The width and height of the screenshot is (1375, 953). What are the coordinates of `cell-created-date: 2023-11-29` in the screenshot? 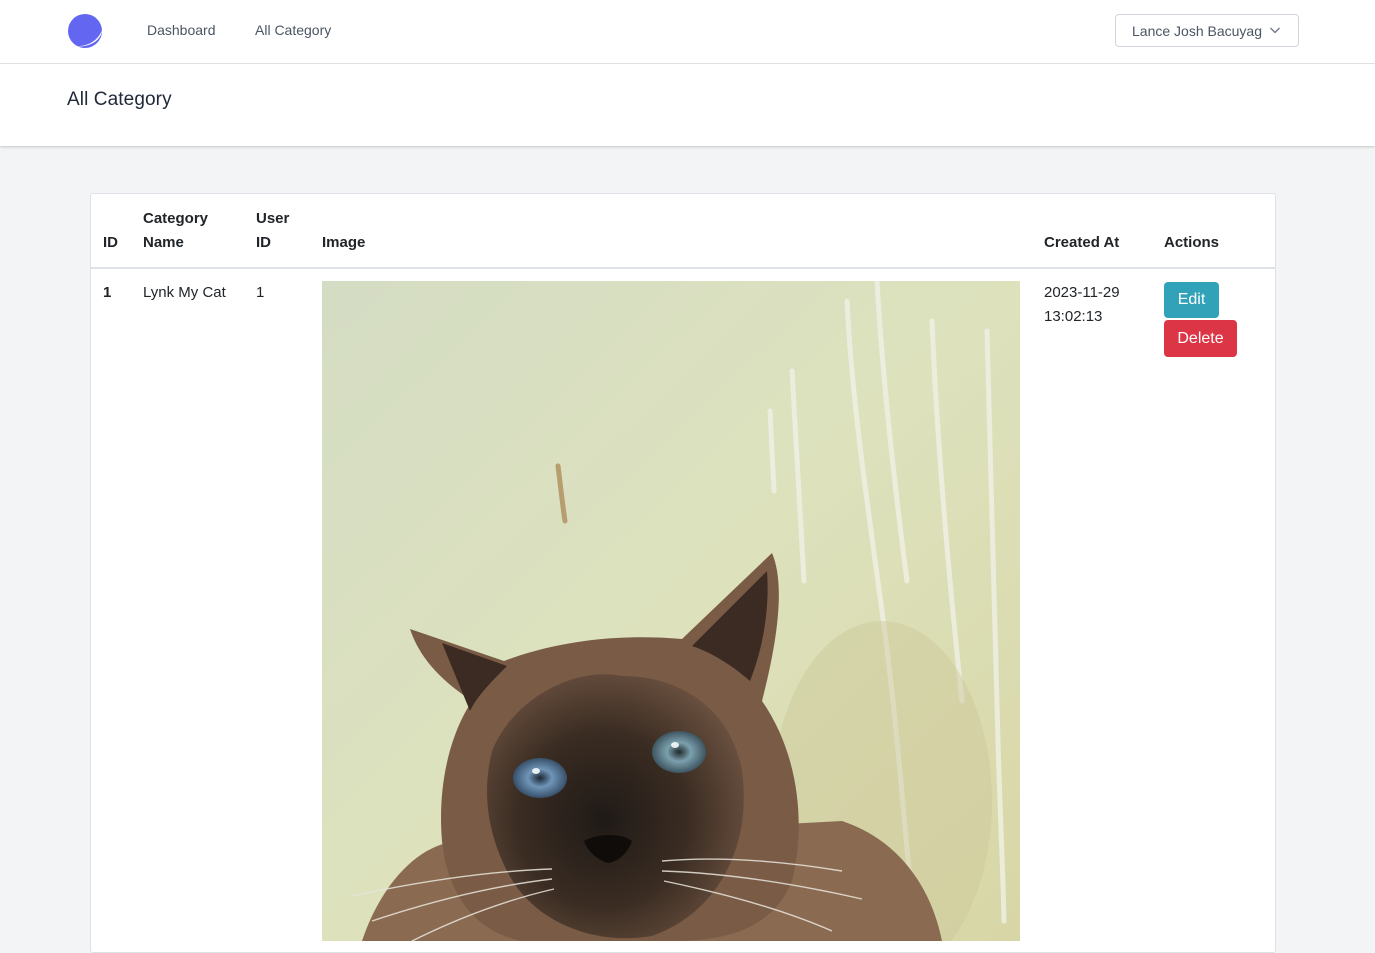 It's located at (1082, 292).